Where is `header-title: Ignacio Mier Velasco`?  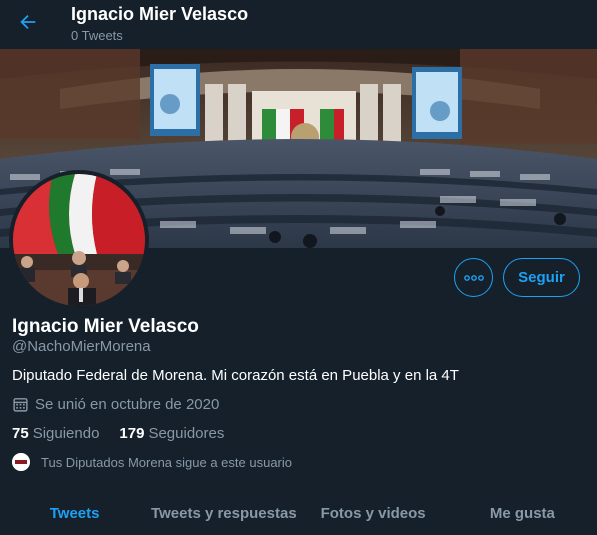 header-title: Ignacio Mier Velasco is located at coordinates (160, 14).